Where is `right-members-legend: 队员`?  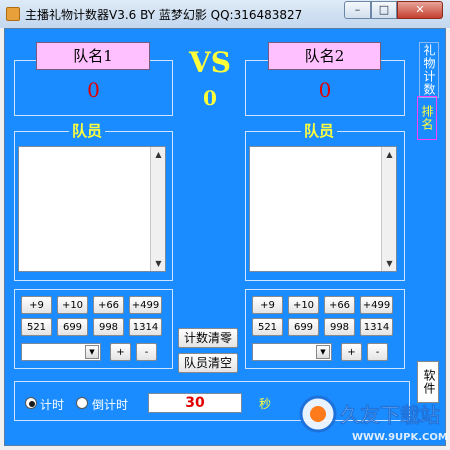 right-members-legend: 队员 is located at coordinates (319, 131).